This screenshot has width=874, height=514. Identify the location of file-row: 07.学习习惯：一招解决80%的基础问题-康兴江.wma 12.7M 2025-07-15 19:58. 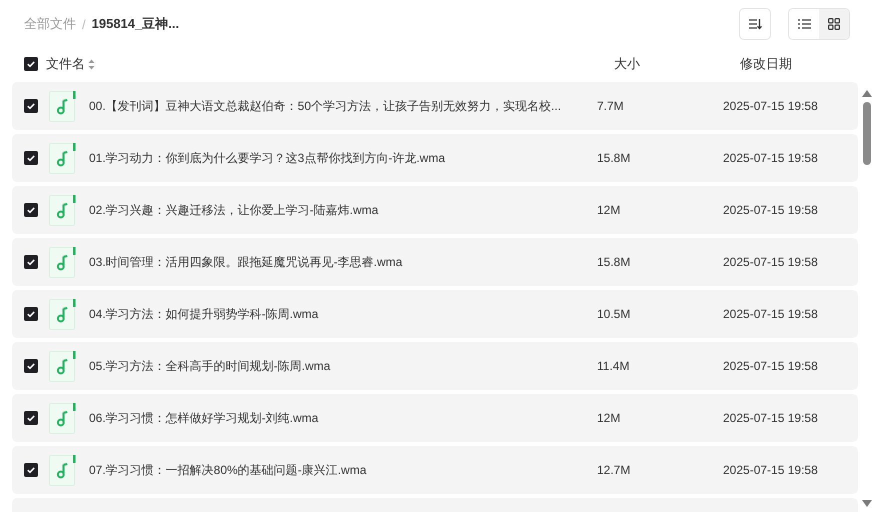
(435, 470).